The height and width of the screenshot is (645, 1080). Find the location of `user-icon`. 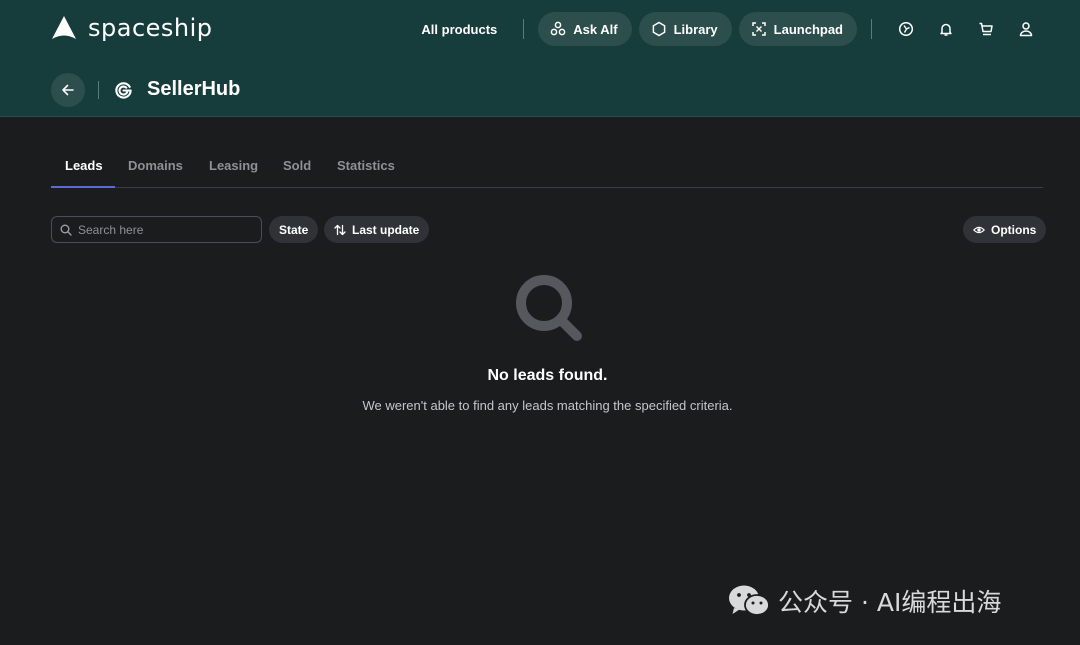

user-icon is located at coordinates (1026, 29).